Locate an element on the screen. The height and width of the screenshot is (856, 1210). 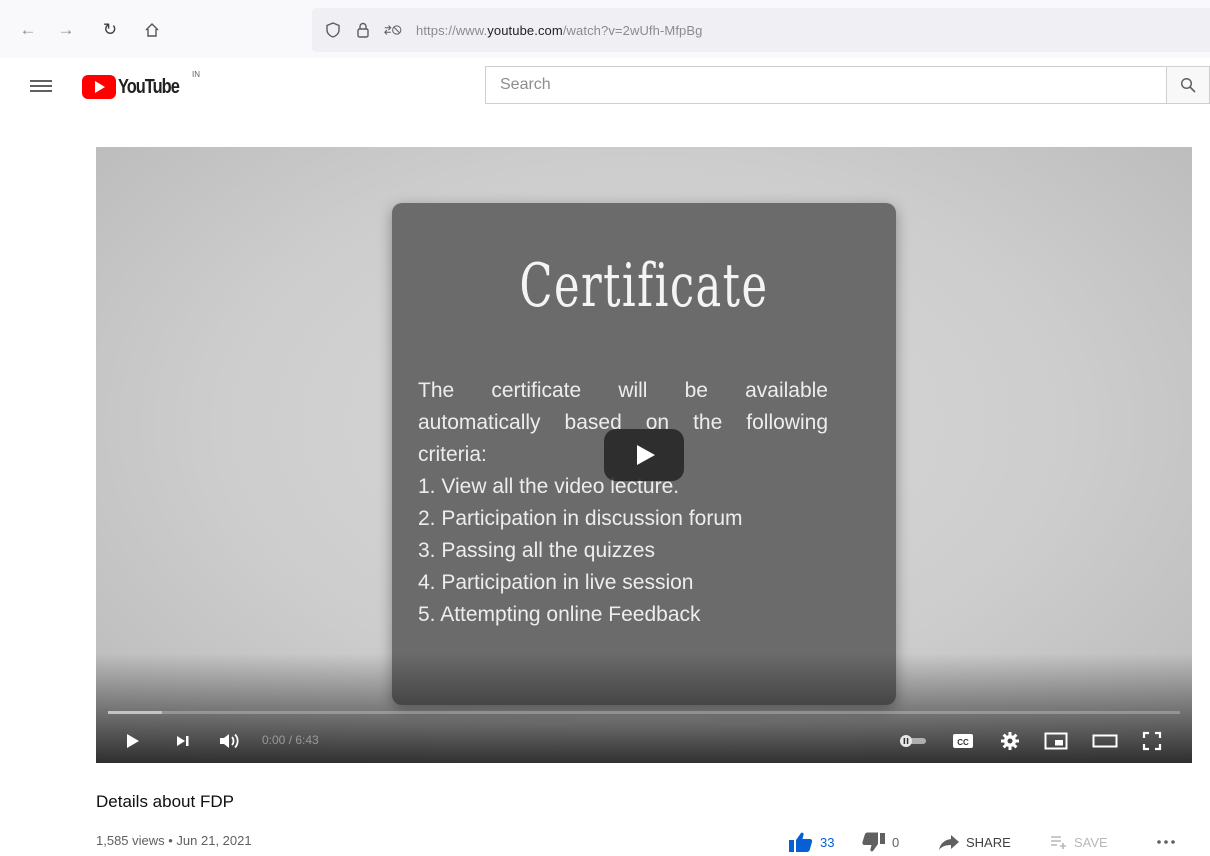
permissions-icon is located at coordinates (393, 30).